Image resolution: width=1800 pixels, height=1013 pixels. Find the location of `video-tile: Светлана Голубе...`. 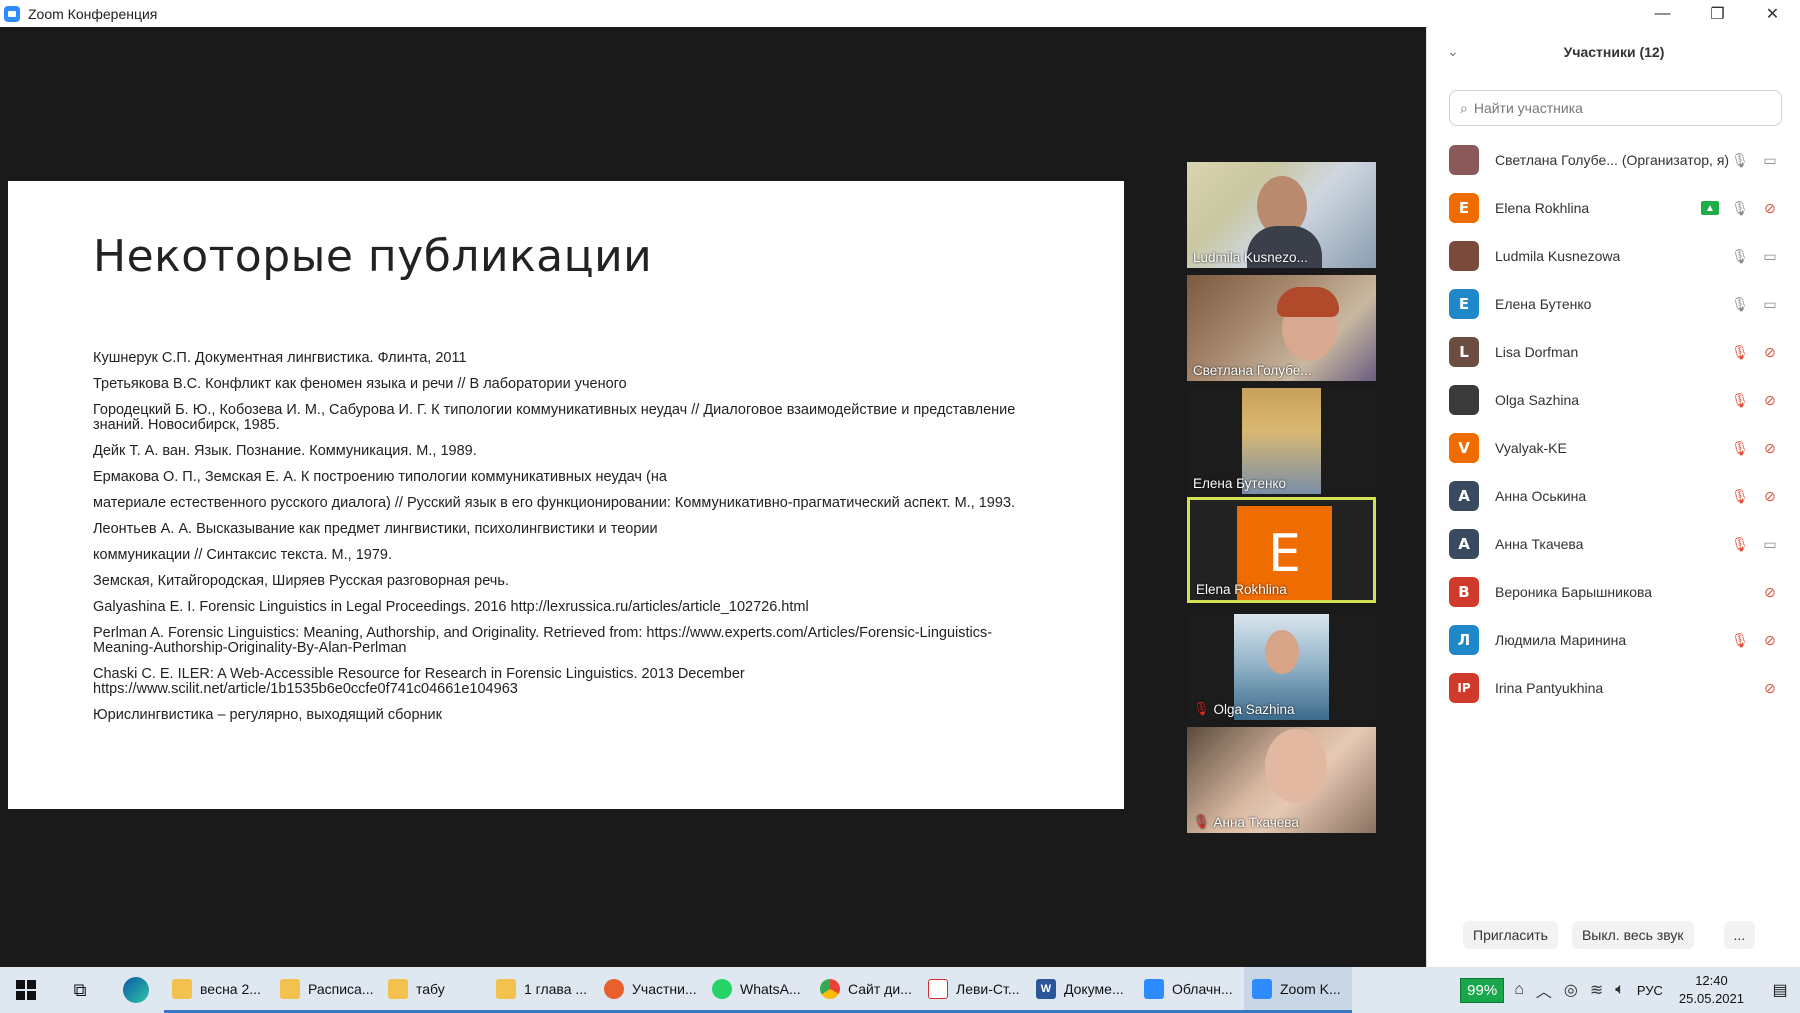

video-tile: Светлана Голубе... is located at coordinates (1281, 328).